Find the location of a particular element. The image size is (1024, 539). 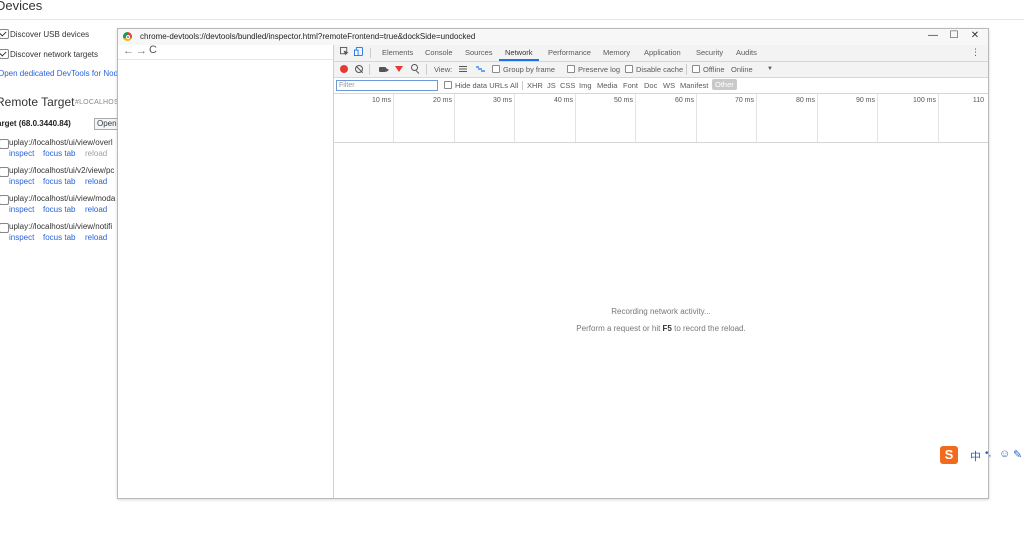

overview-icon is located at coordinates (480, 69).